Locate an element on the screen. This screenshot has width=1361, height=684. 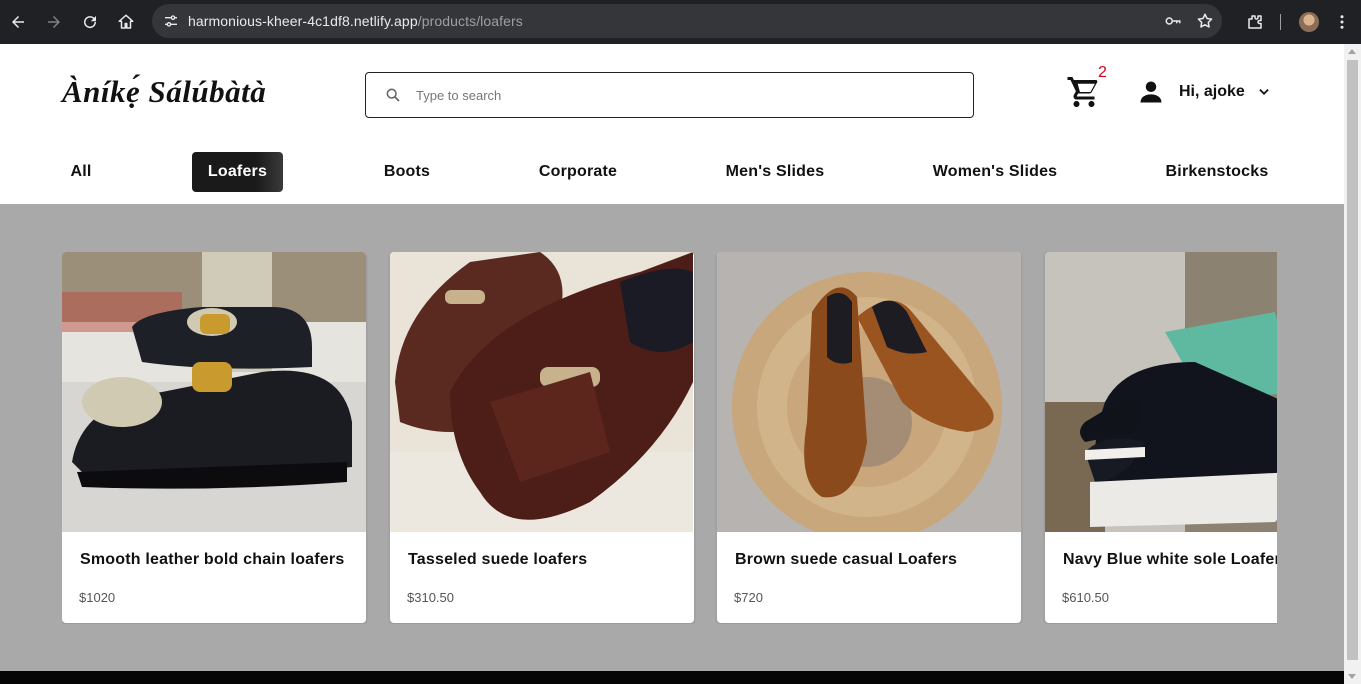
tune-icon is located at coordinates (171, 21).